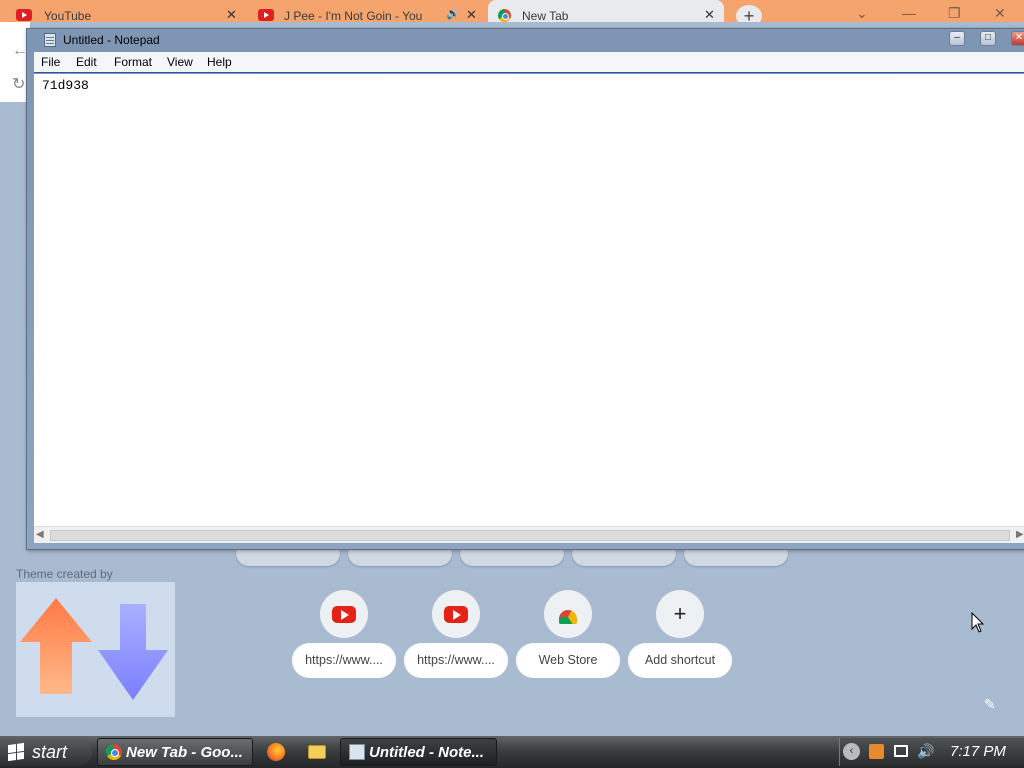 This screenshot has width=1024, height=768. Describe the element at coordinates (68, 15) in the screenshot. I see `tab-title: YouTube` at that location.